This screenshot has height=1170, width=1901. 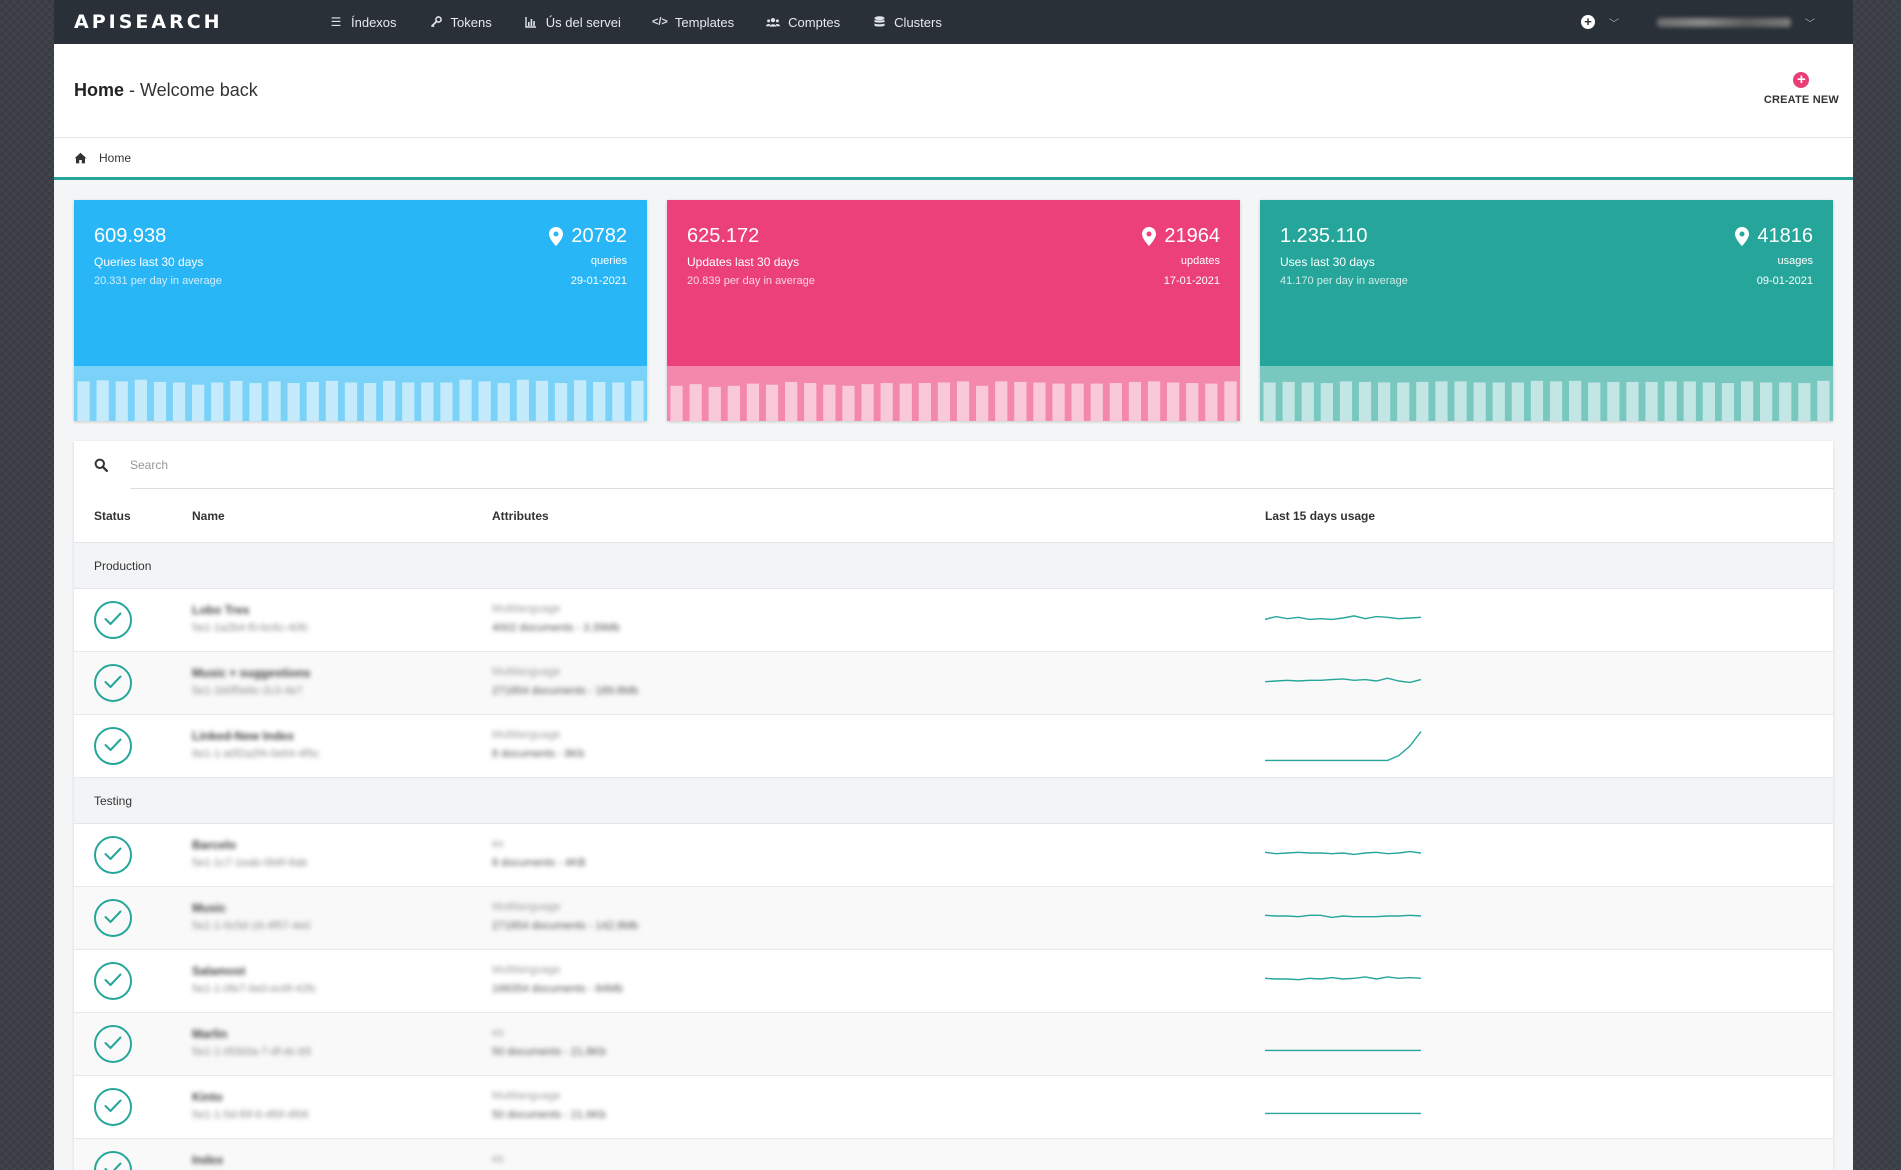 I want to click on column-header-usage: Last 15 days usage, so click(x=1320, y=516).